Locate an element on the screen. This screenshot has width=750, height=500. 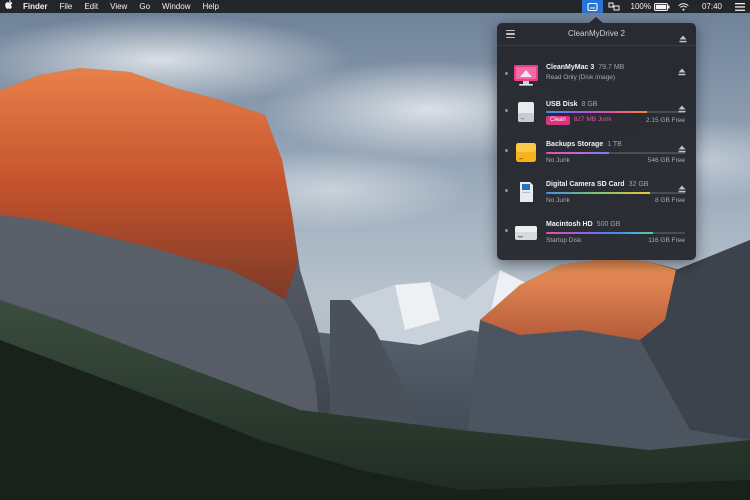
disk-name: Macintosh HD 500 GB is located at coordinates (583, 224).